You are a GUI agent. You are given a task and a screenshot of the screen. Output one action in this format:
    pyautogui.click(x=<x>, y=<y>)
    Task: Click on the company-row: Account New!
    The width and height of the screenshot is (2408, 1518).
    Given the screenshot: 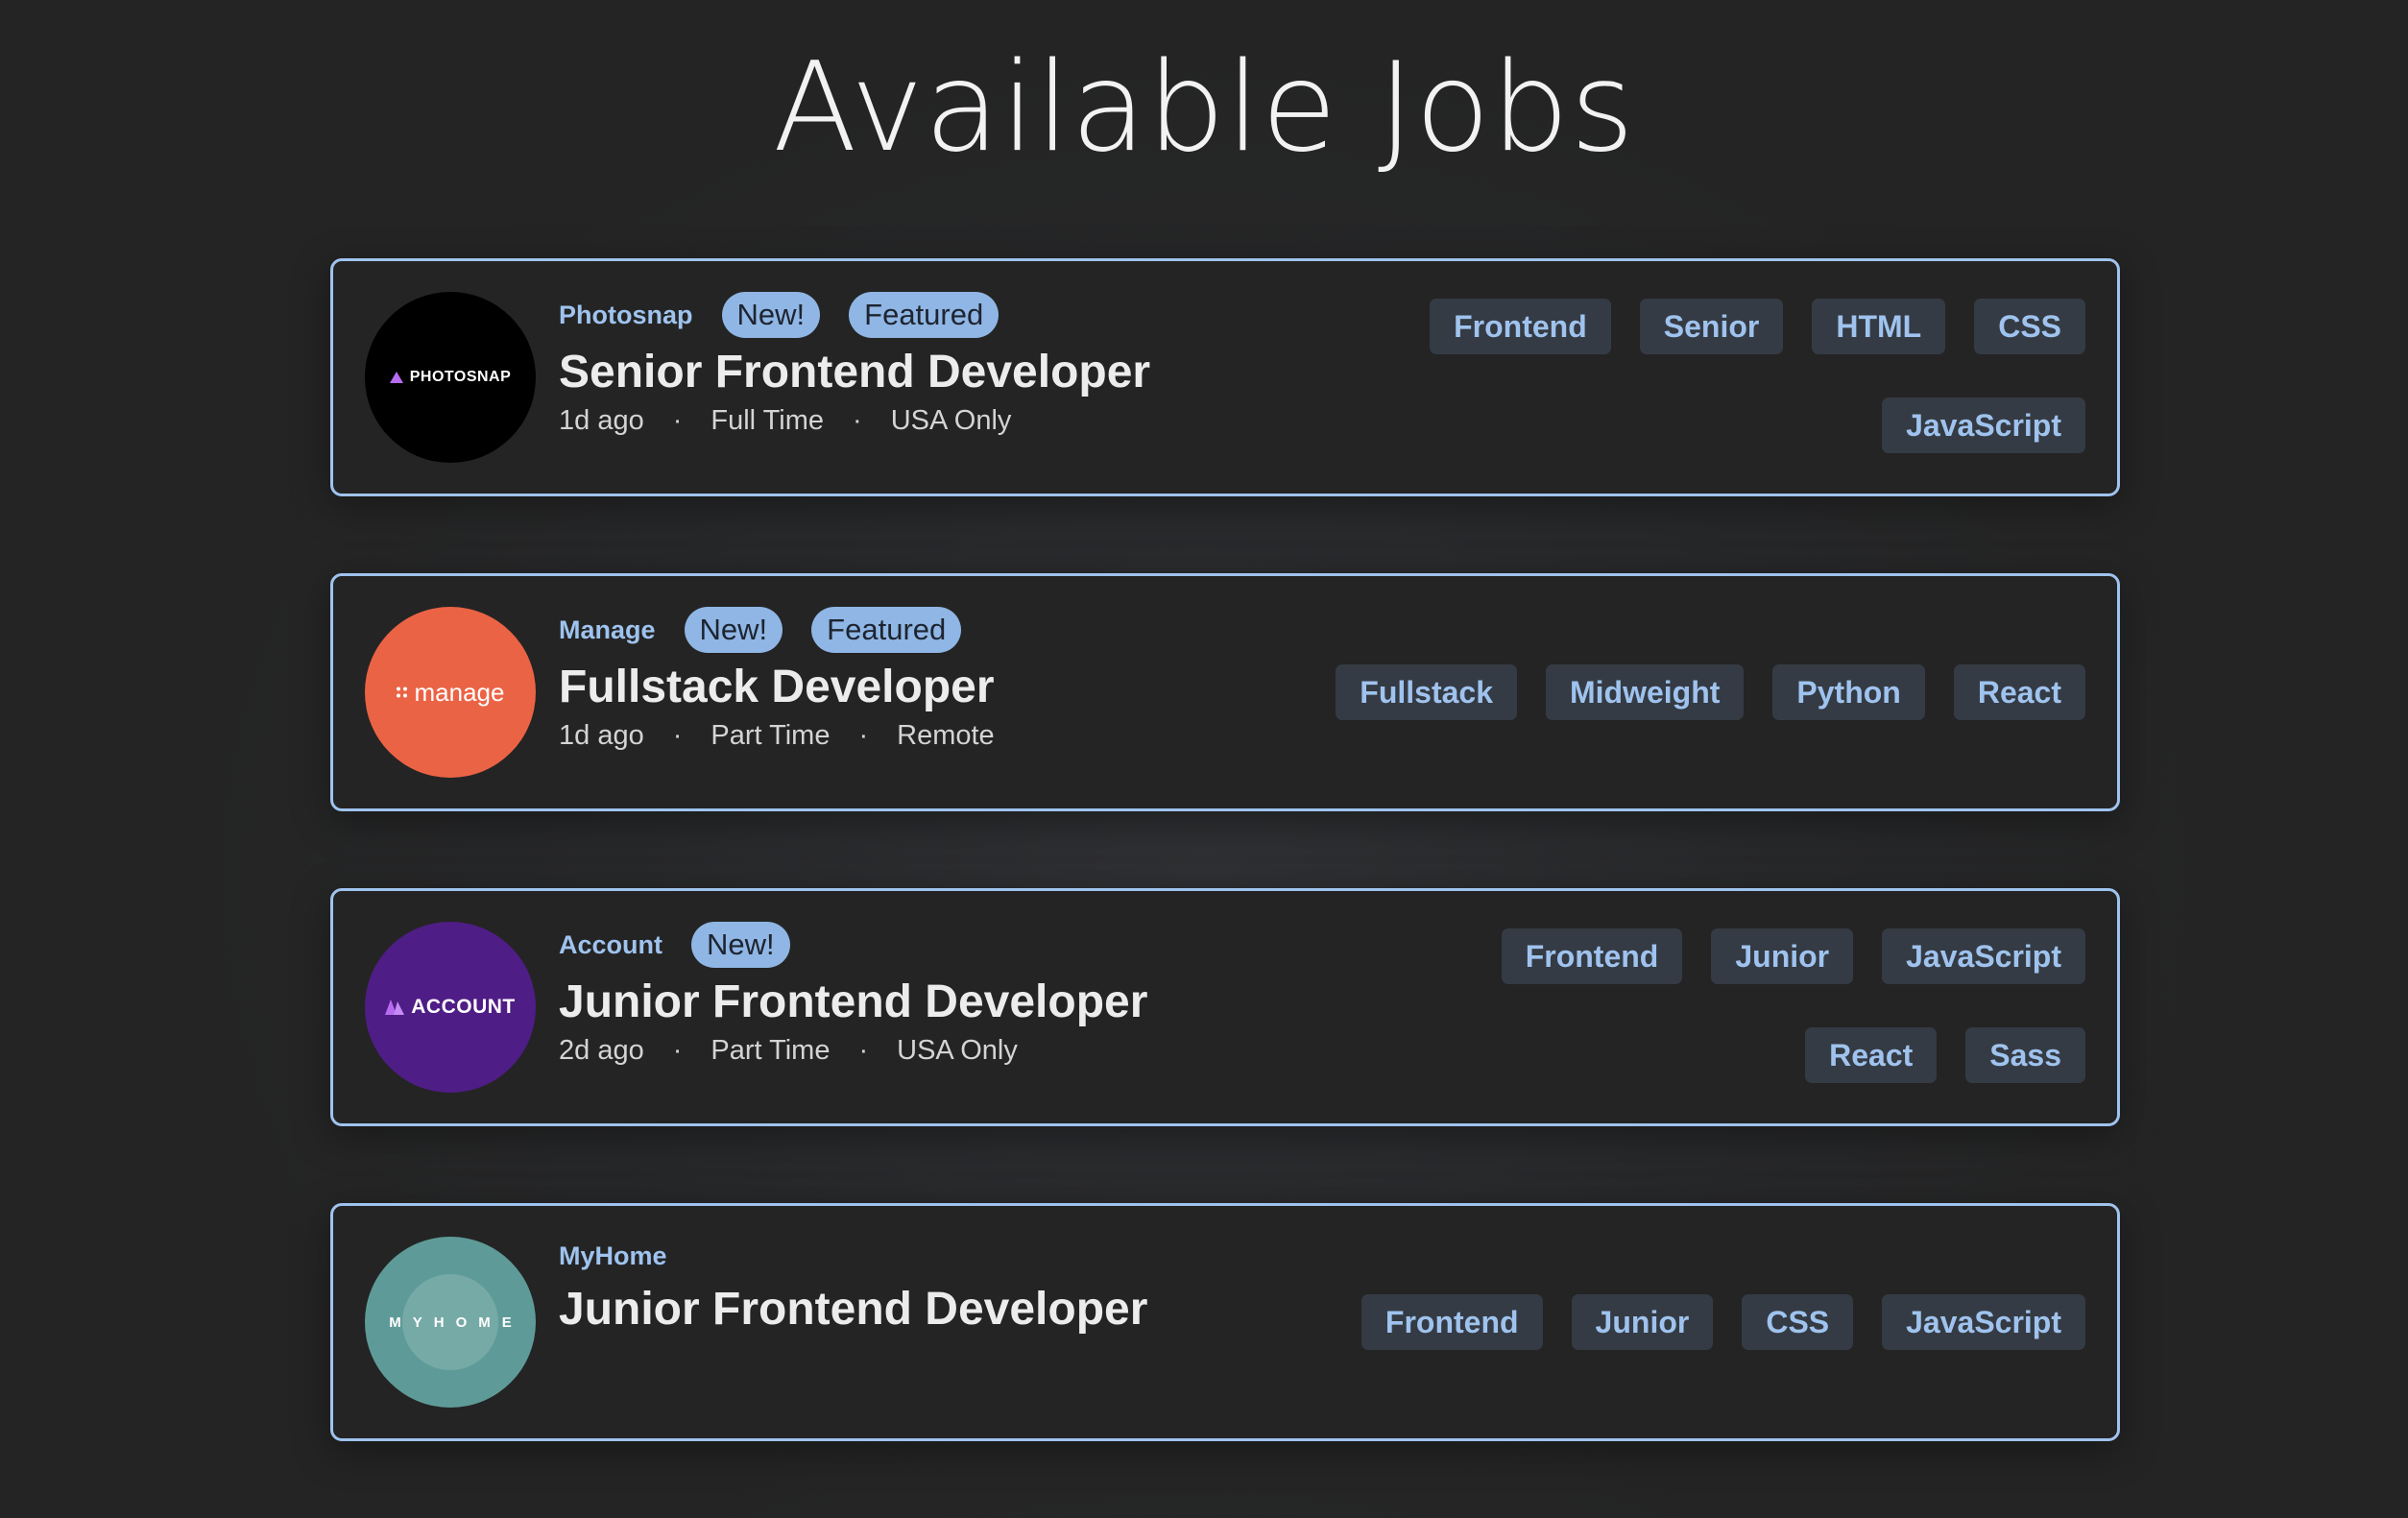 What is the action you would take?
    pyautogui.click(x=853, y=945)
    